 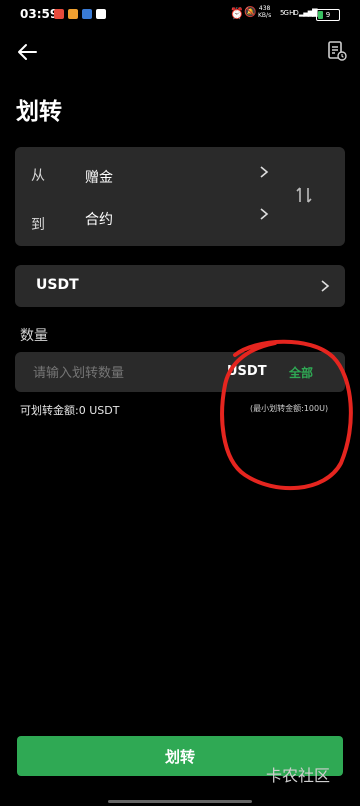 I want to click on to-account-selector: 合约, so click(x=185, y=216).